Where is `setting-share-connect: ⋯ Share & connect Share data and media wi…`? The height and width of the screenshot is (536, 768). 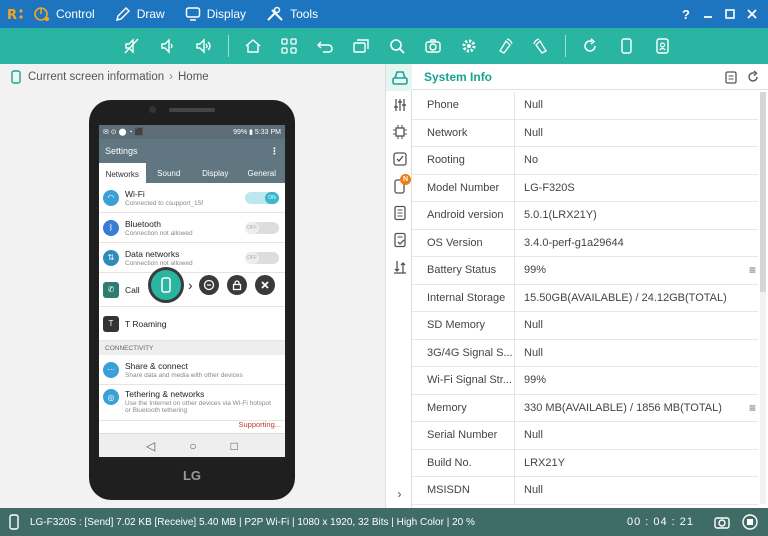 setting-share-connect: ⋯ Share & connect Share data and media wi… is located at coordinates (192, 370).